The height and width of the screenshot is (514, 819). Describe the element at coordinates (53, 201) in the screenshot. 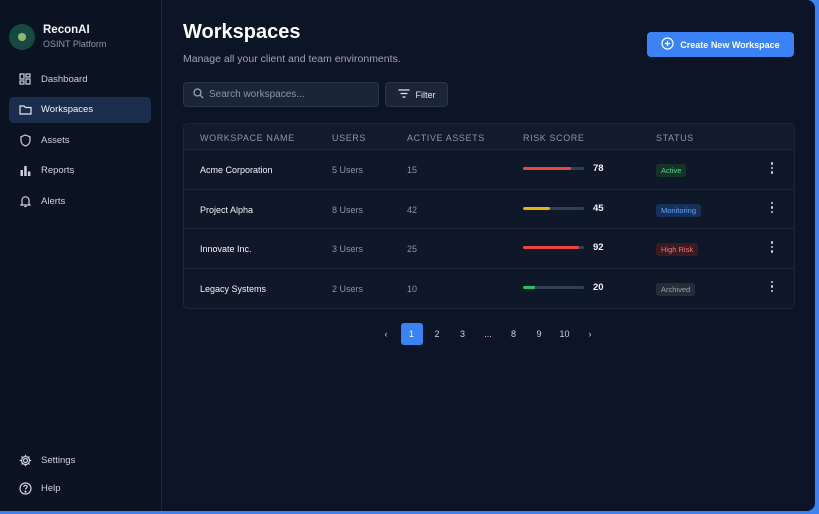

I see `sidebar-item-label: Alerts` at that location.